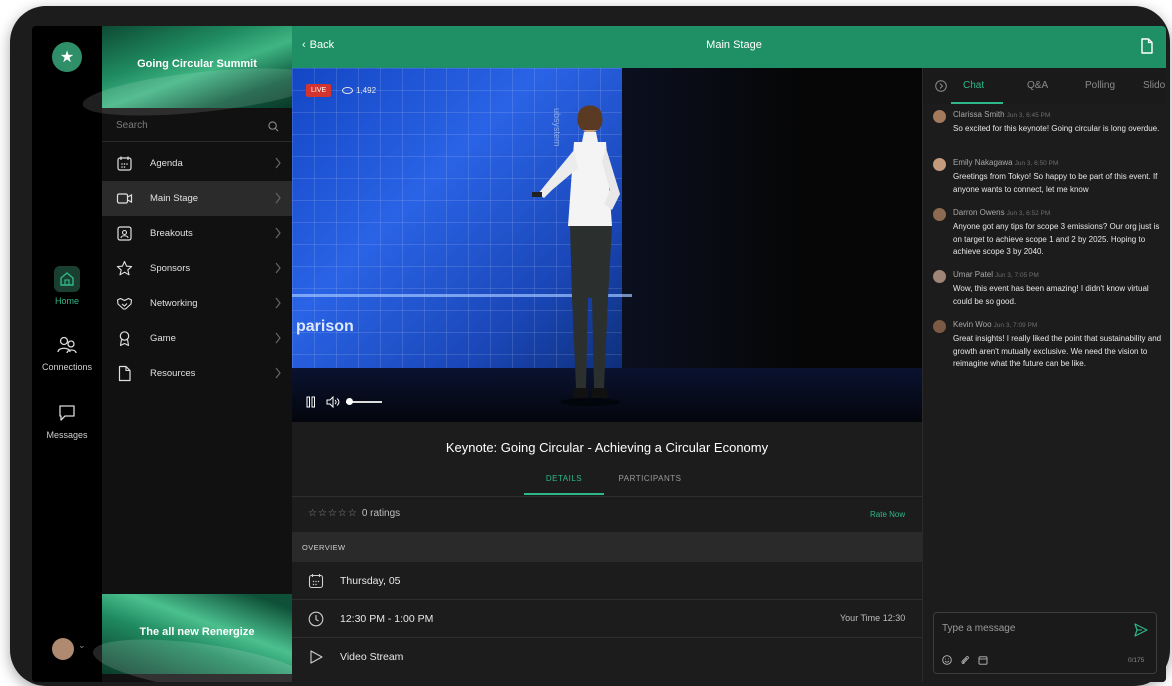  What do you see at coordinates (1015, 325) in the screenshot?
I see `message-time: Jun 3, 7:09 PM` at bounding box center [1015, 325].